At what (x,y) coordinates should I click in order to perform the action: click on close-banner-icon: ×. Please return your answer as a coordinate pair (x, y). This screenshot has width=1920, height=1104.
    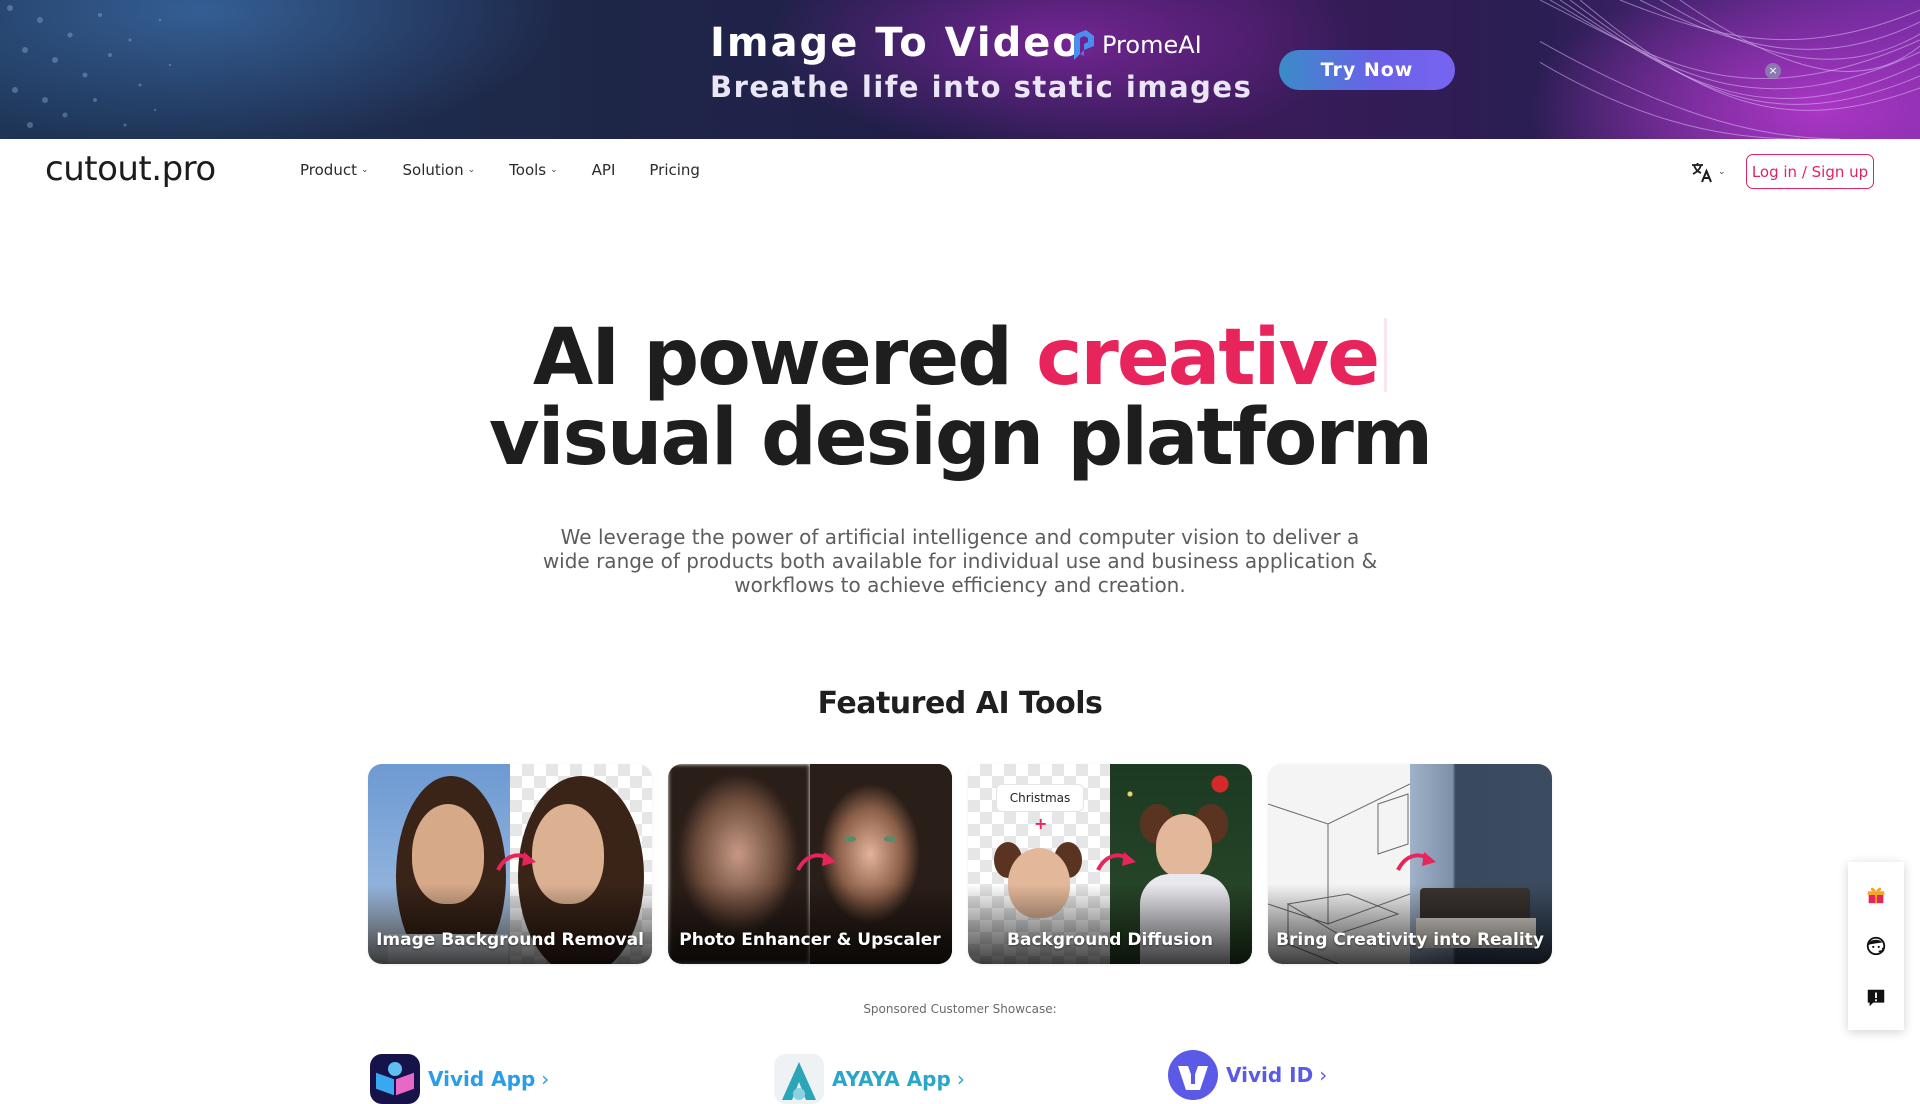
    Looking at the image, I should click on (1773, 71).